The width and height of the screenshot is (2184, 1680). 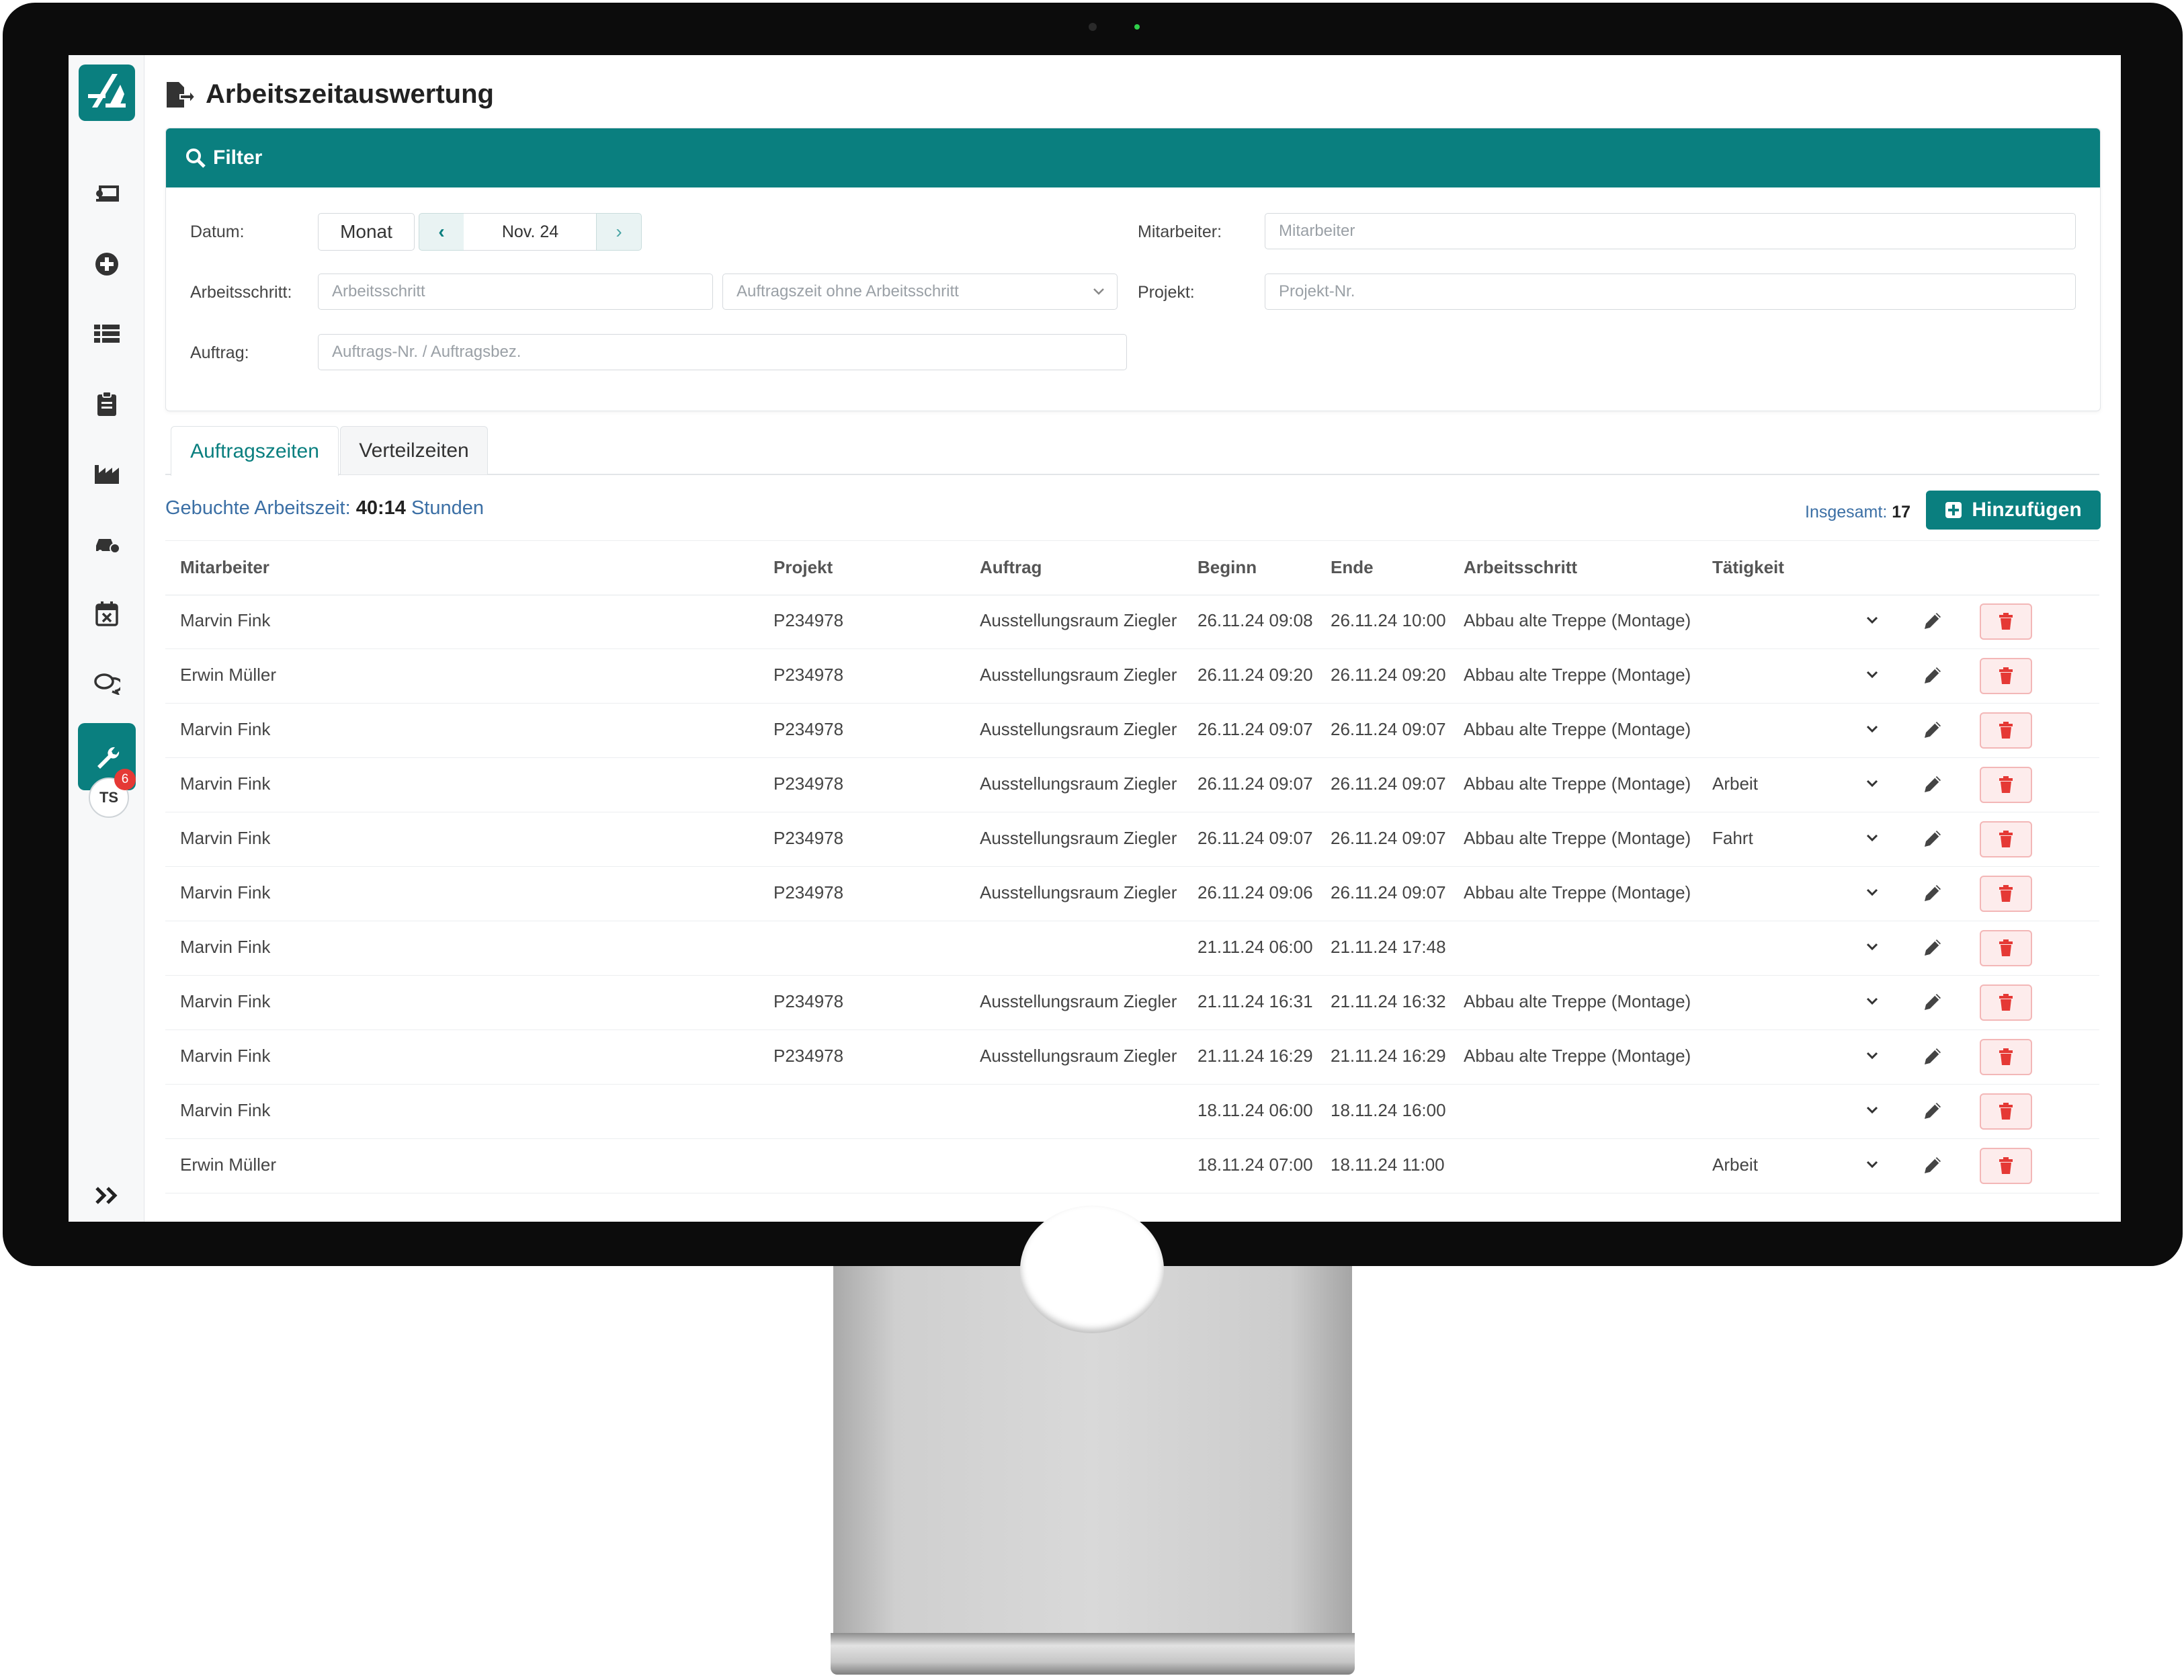 What do you see at coordinates (920, 292) in the screenshot?
I see `arbeitsschritt-select: Auftragszeit ohne Arbeitsschritt` at bounding box center [920, 292].